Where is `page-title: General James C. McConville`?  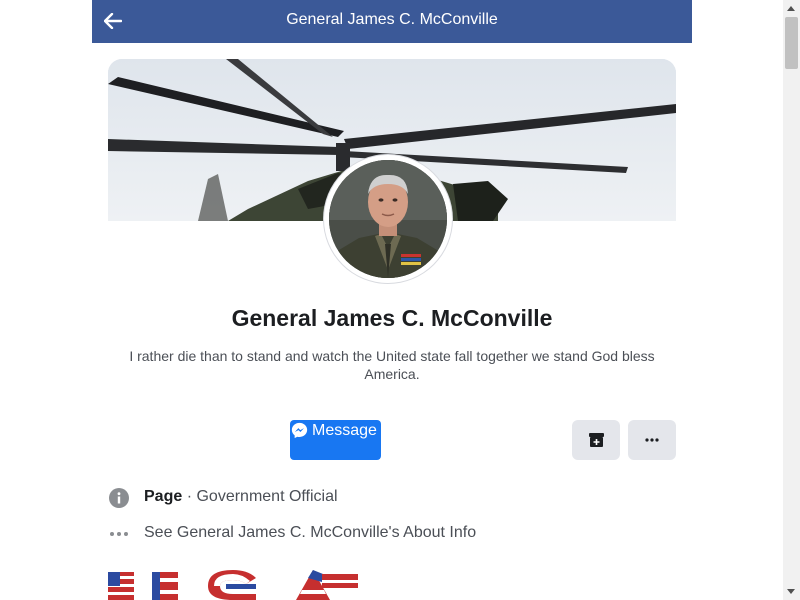 page-title: General James C. McConville is located at coordinates (392, 19).